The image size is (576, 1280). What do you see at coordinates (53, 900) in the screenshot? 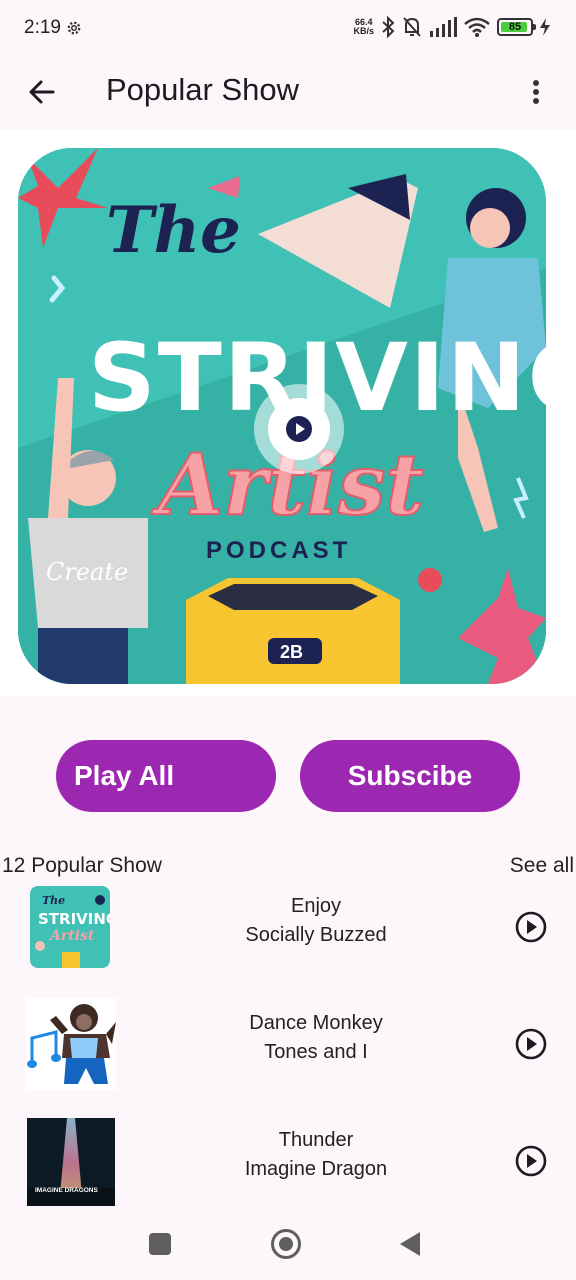
I see `thumb-line1: The` at bounding box center [53, 900].